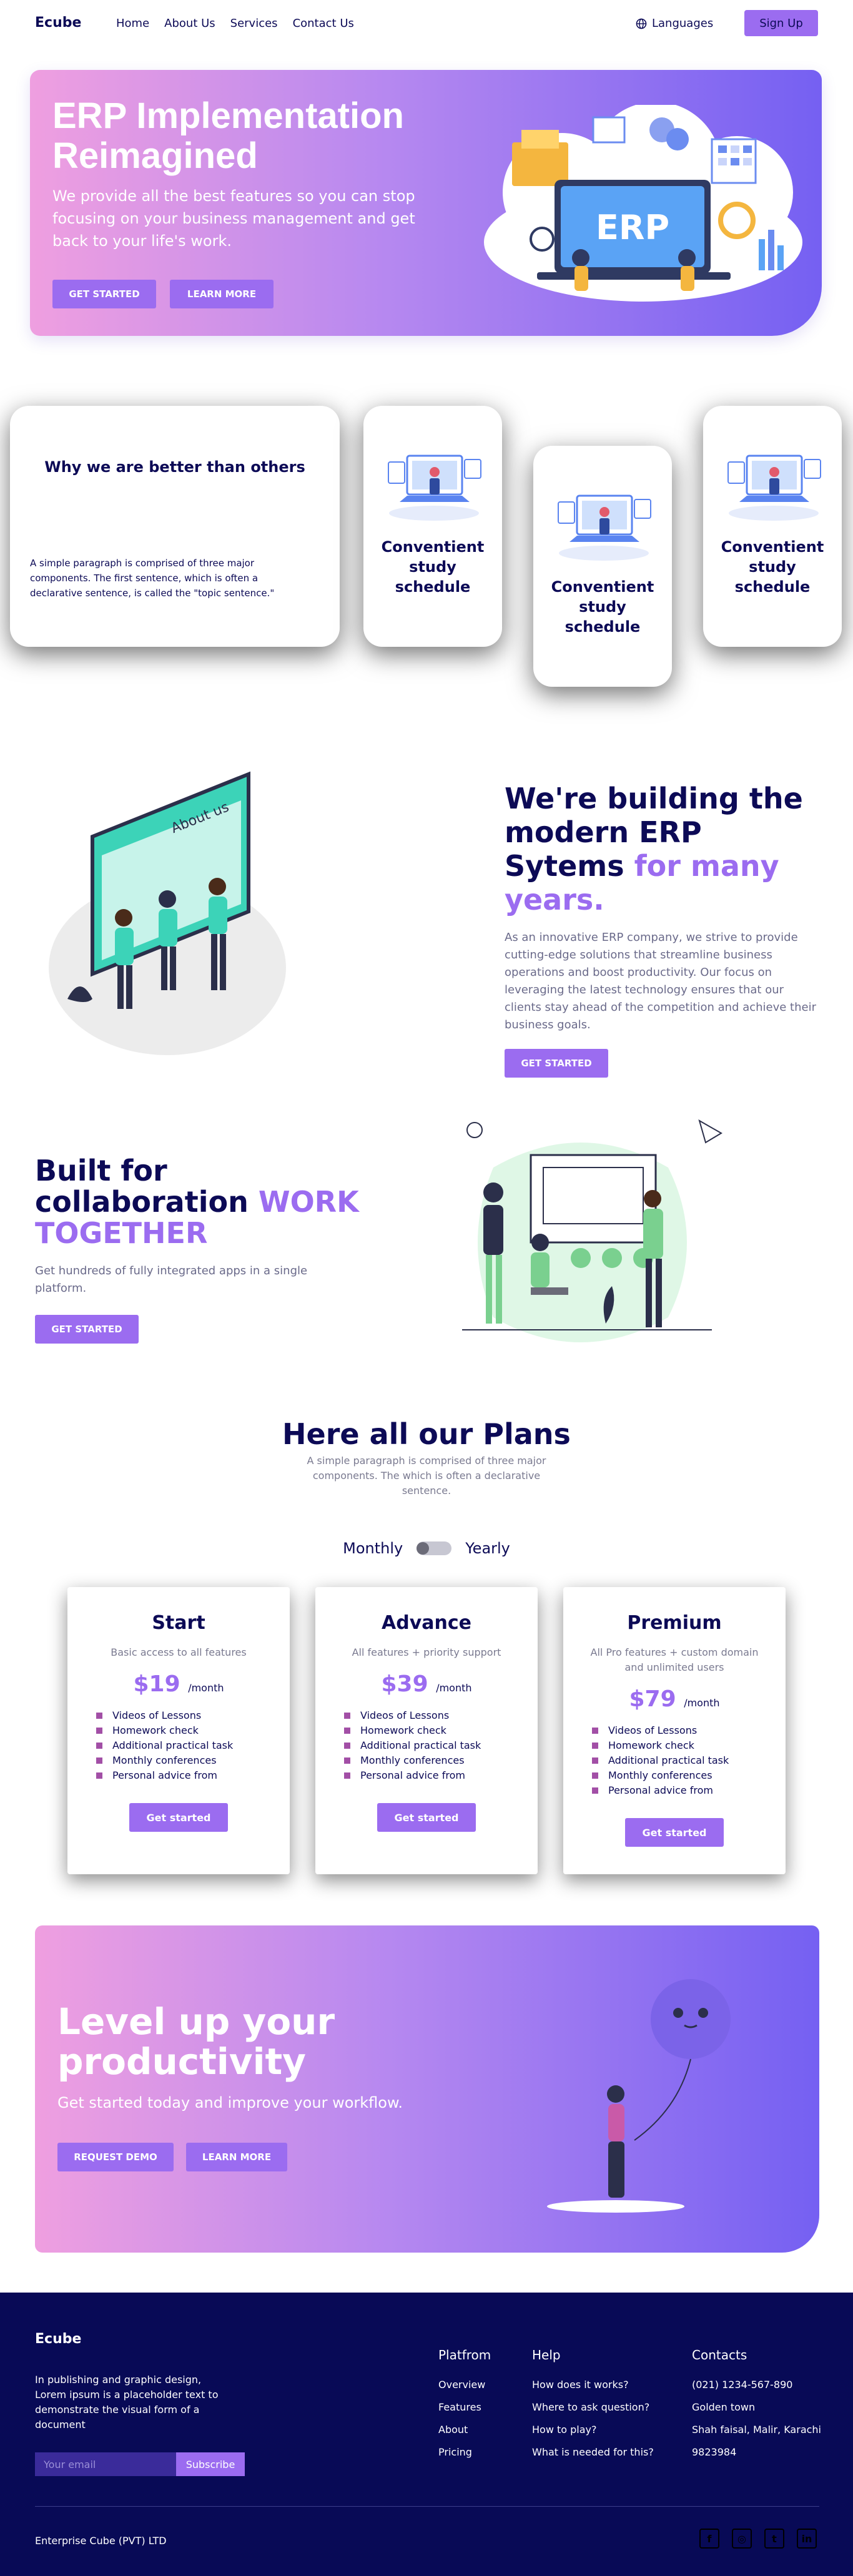 This screenshot has height=2576, width=853. Describe the element at coordinates (236, 2157) in the screenshot. I see `cta-learn-more-button: LEARN MORE` at that location.